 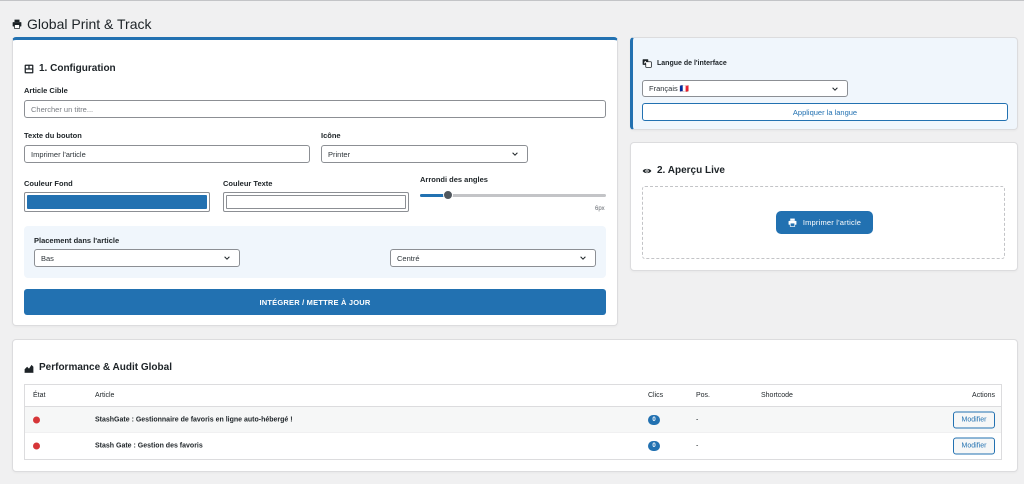 I want to click on svg-text: A, so click(x=645, y=63).